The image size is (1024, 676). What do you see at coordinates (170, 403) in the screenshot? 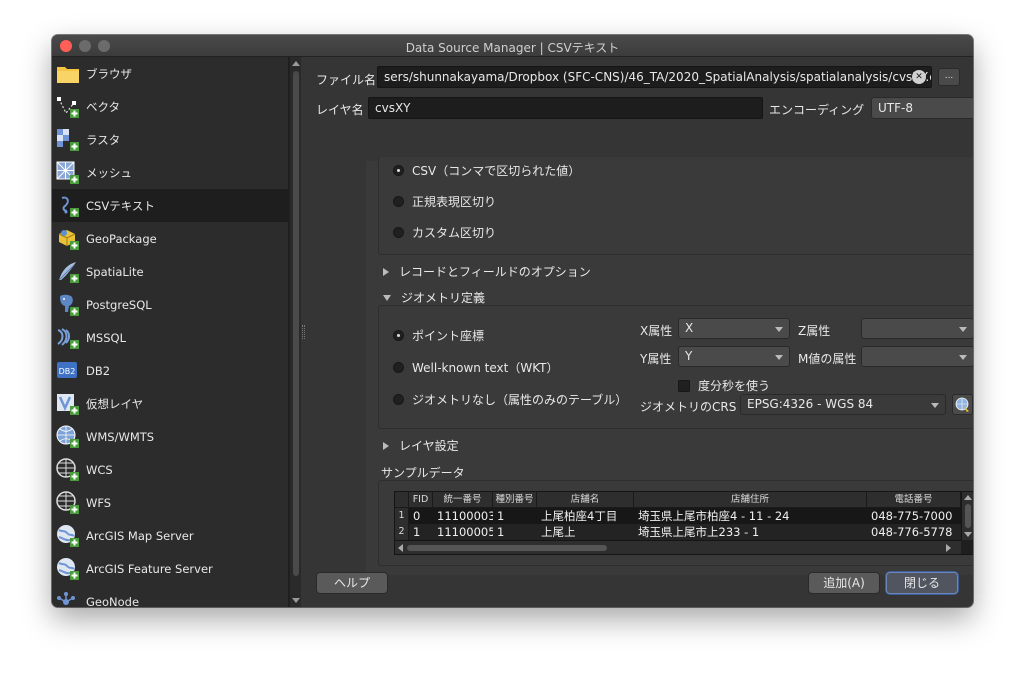
I see `sidebar-item-virtual-layer: 仮想レイヤ` at bounding box center [170, 403].